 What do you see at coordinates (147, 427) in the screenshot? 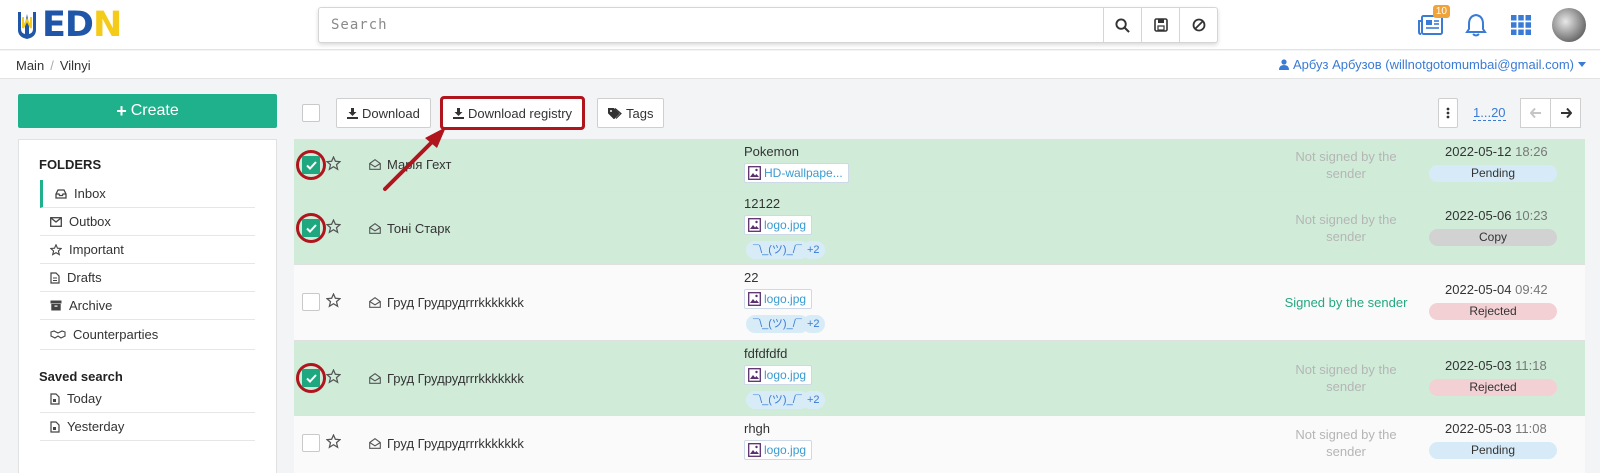
I see `saved-search-yesterday: Yesterday` at bounding box center [147, 427].